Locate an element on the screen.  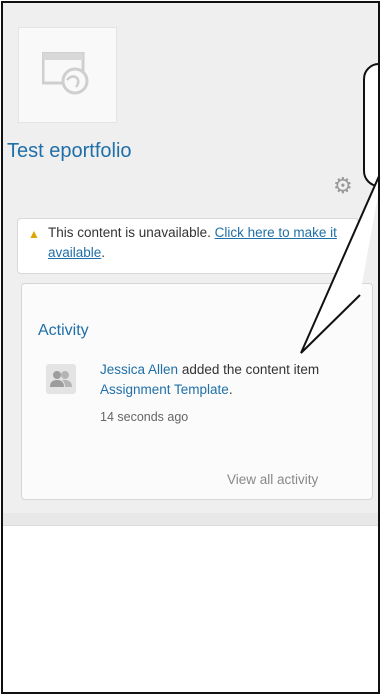
callout-pointer is located at coordinates (339, 264).